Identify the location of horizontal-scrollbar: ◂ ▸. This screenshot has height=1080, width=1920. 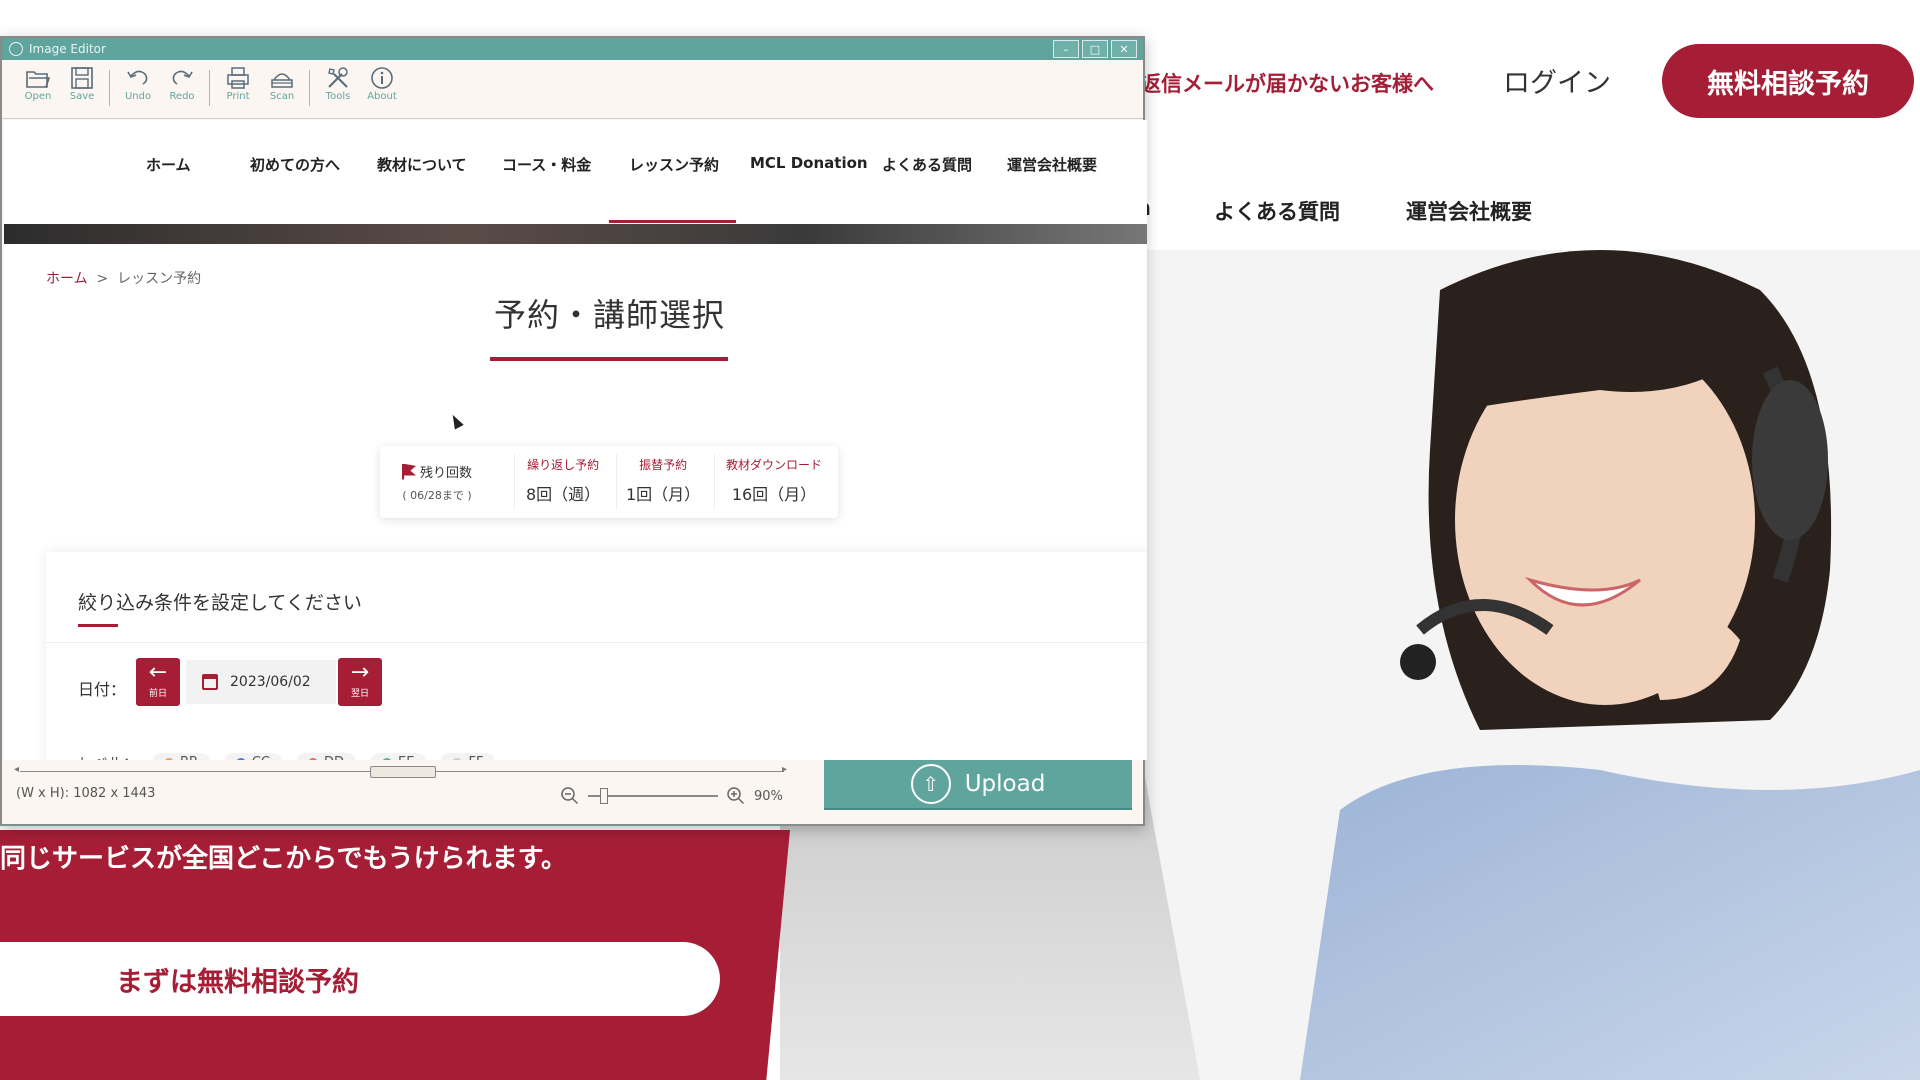
(402, 771).